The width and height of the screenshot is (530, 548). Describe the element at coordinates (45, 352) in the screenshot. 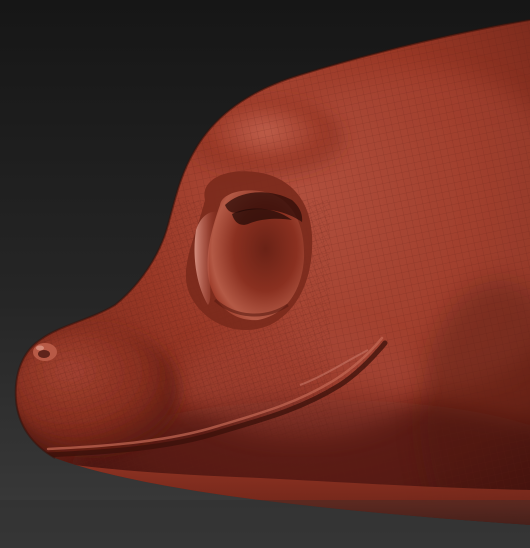

I see `nostril` at that location.